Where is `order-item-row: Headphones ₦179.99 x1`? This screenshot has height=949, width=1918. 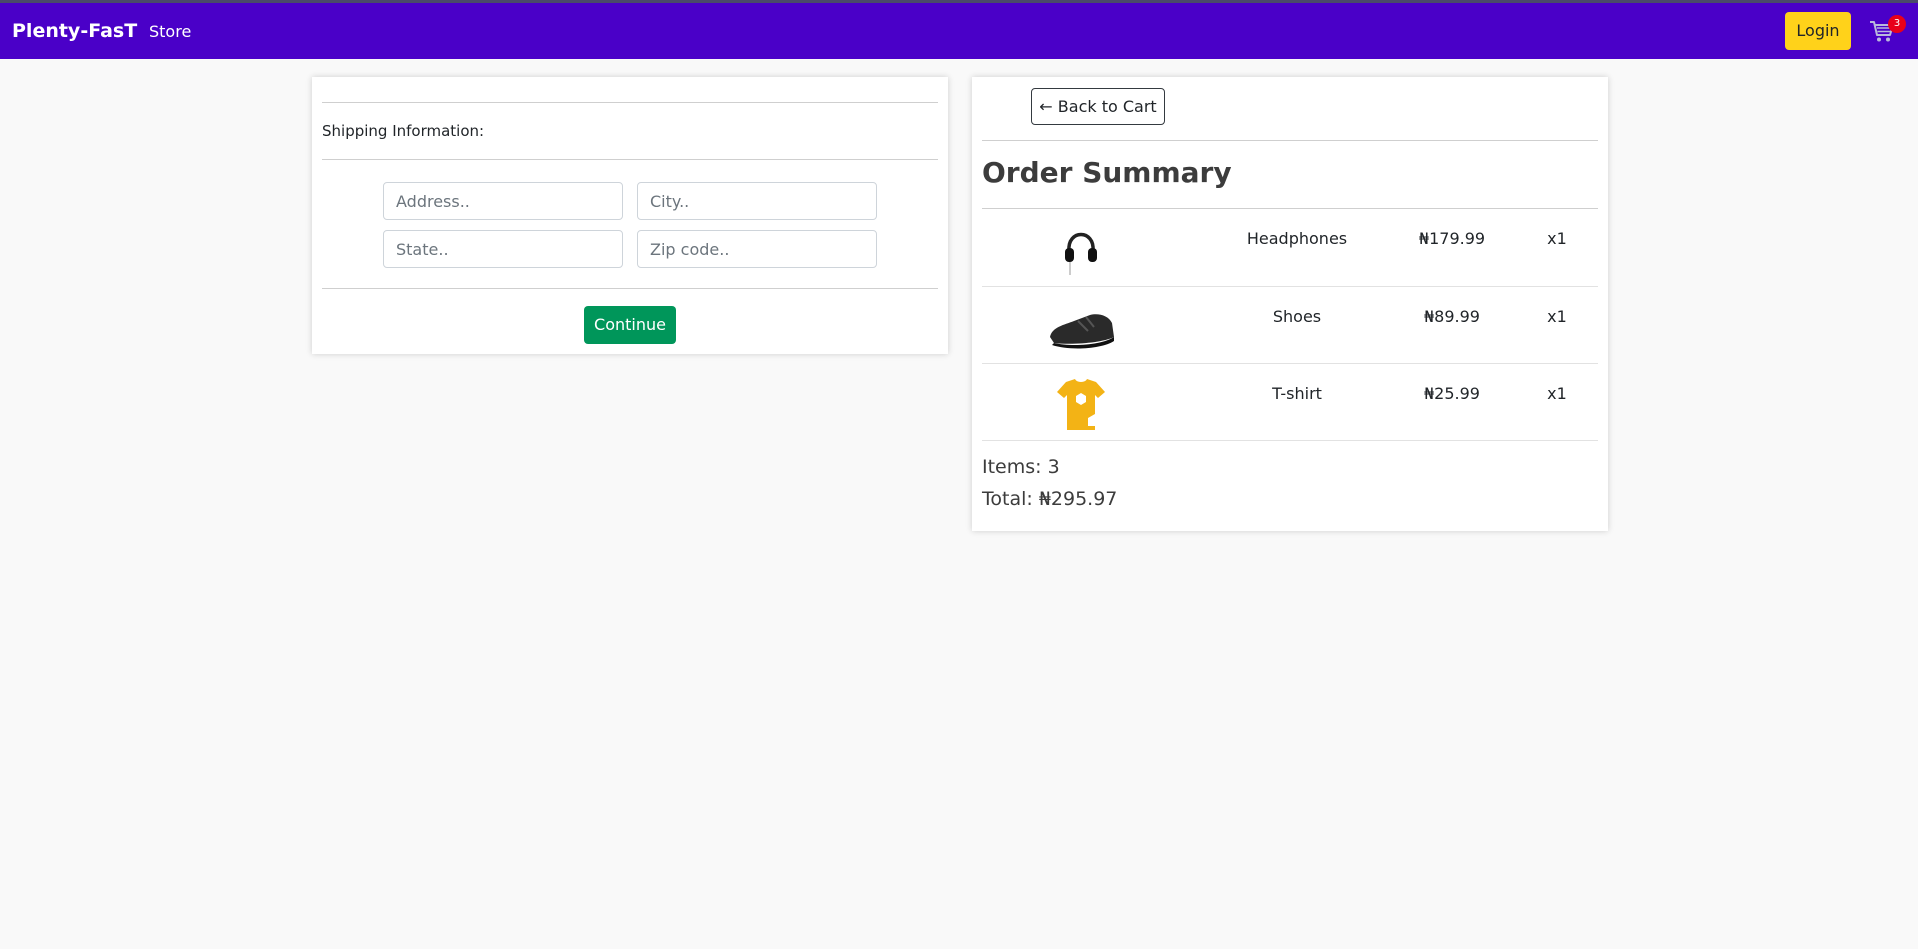
order-item-row: Headphones ₦179.99 x1 is located at coordinates (1290, 247).